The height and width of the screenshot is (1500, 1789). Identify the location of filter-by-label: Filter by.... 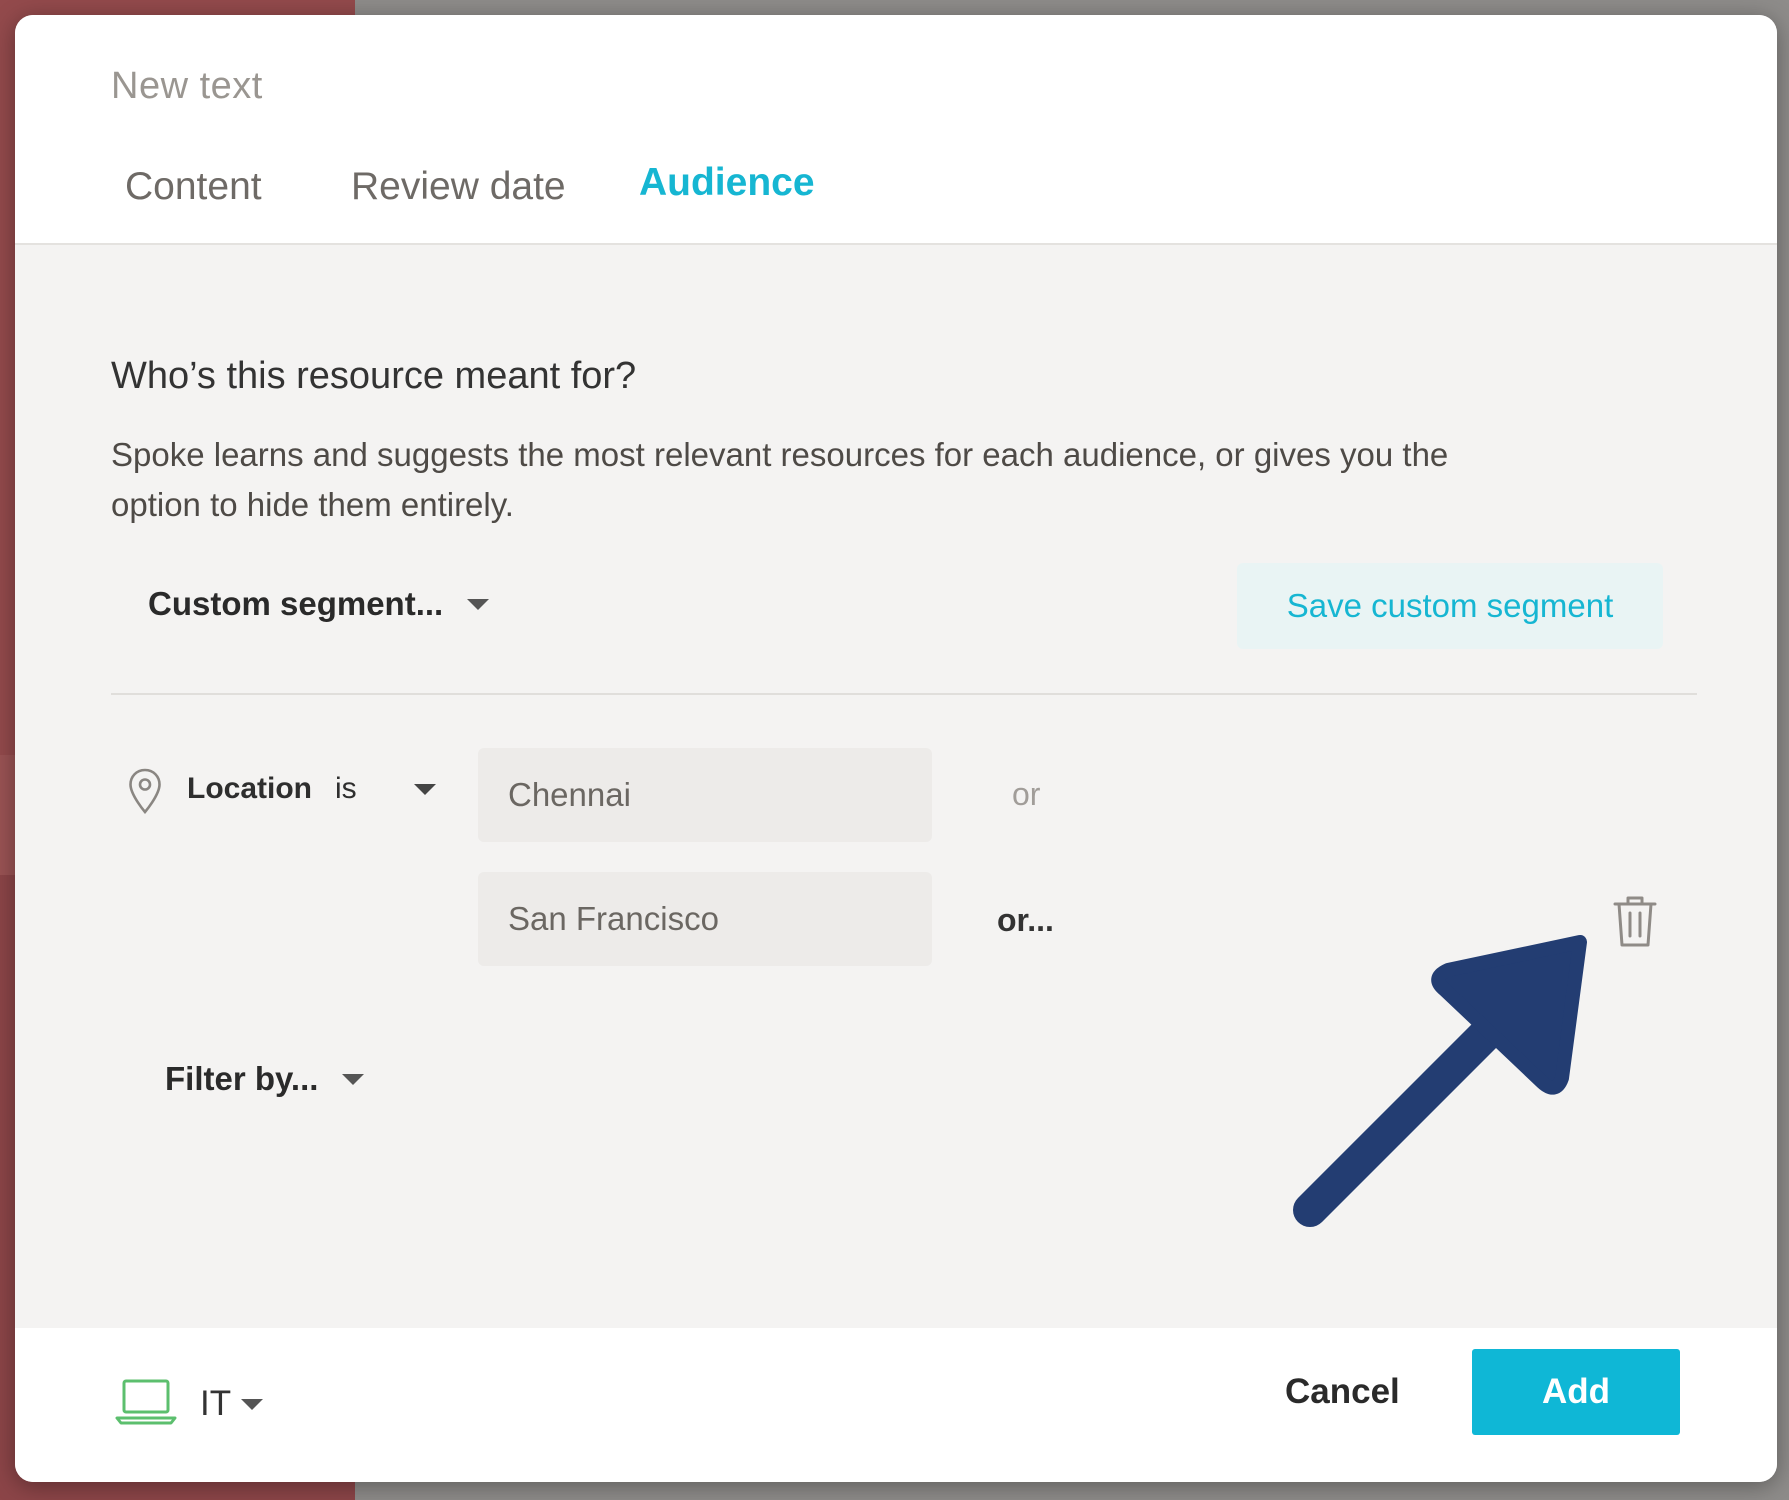
(242, 1078).